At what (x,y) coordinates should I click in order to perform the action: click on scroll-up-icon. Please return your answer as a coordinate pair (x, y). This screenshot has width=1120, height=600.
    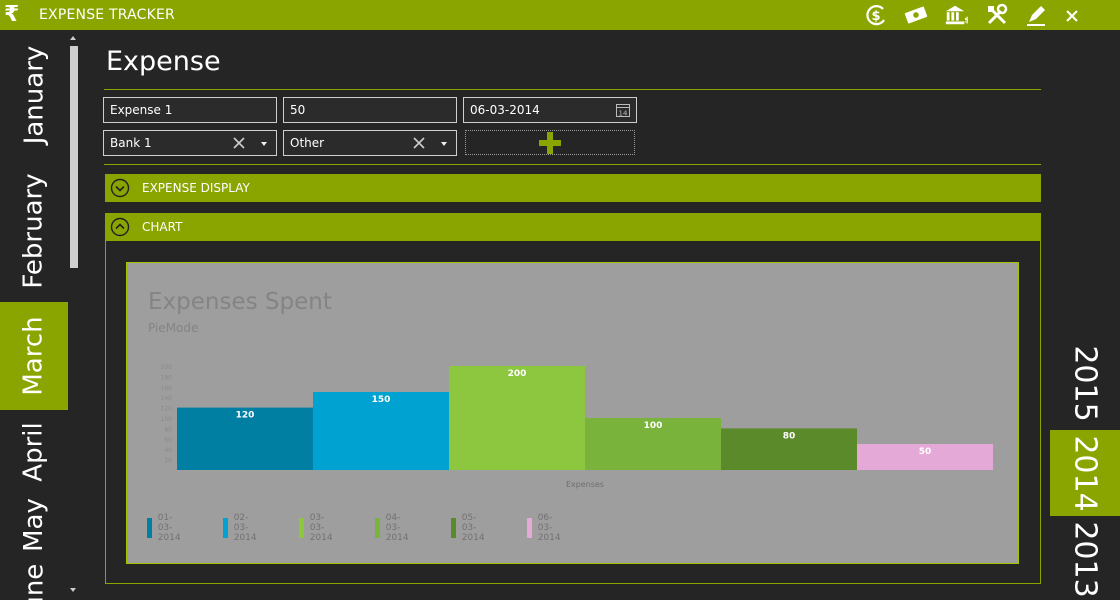
    Looking at the image, I should click on (73, 38).